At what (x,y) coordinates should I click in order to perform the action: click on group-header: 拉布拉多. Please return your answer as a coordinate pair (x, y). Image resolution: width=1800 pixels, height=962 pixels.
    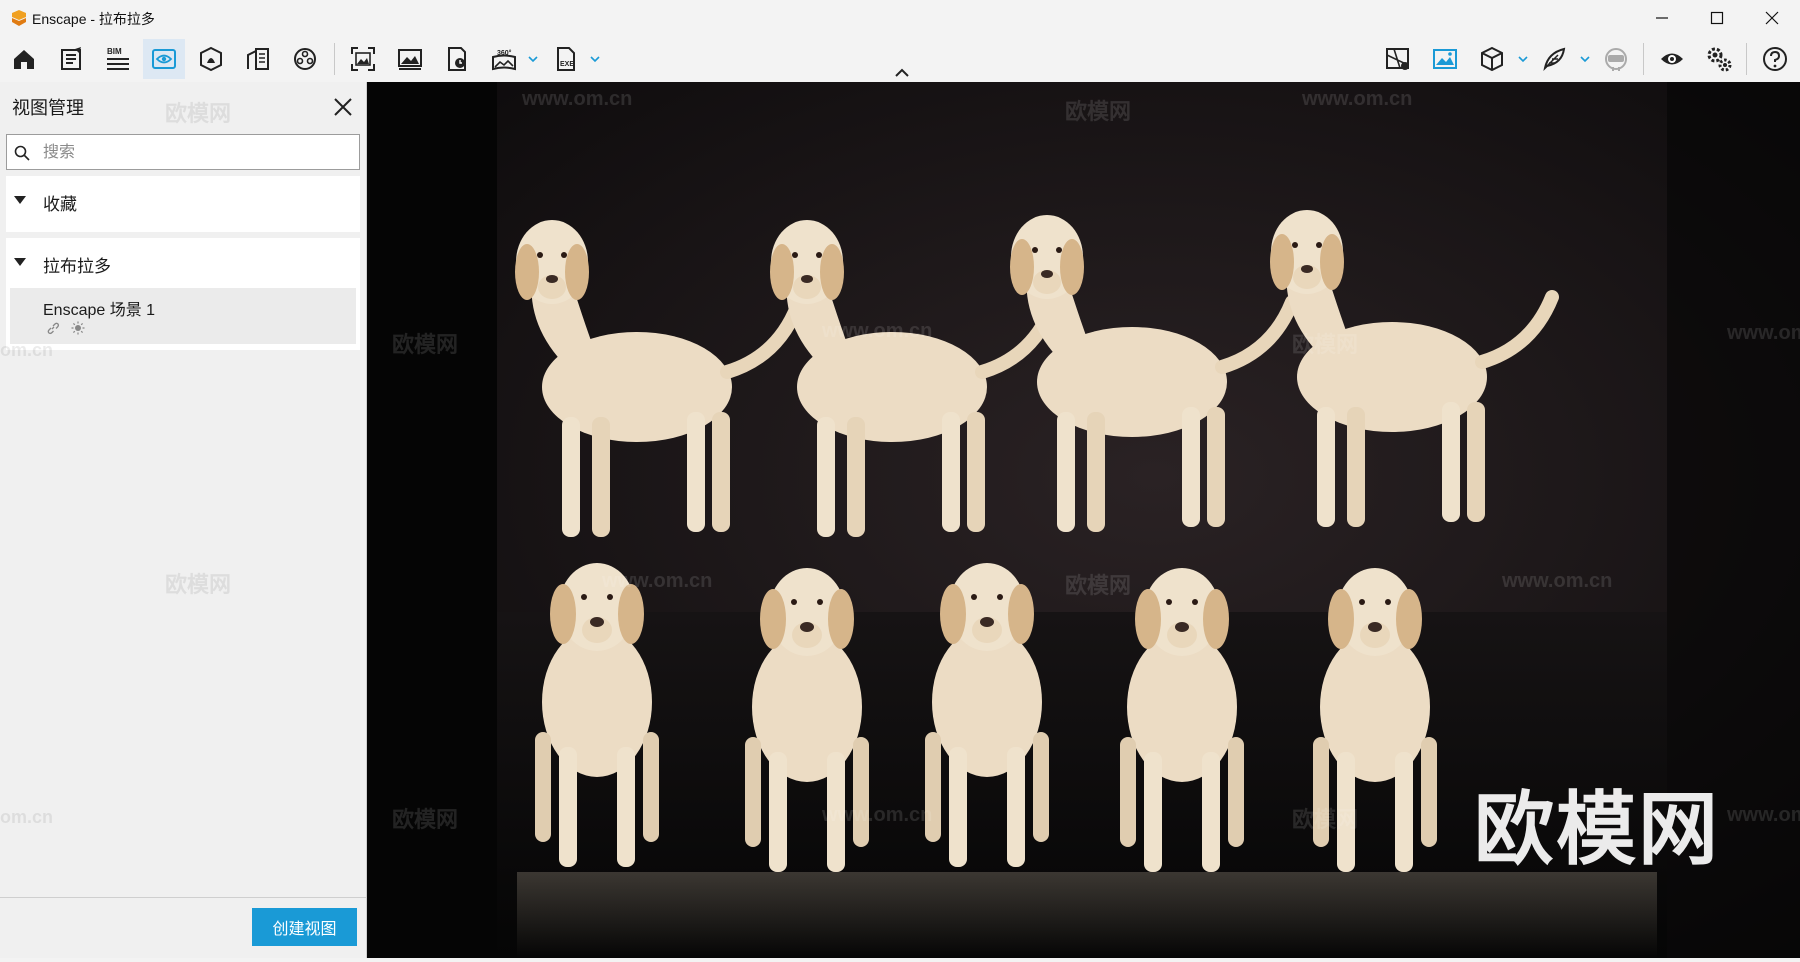
    Looking at the image, I should click on (183, 262).